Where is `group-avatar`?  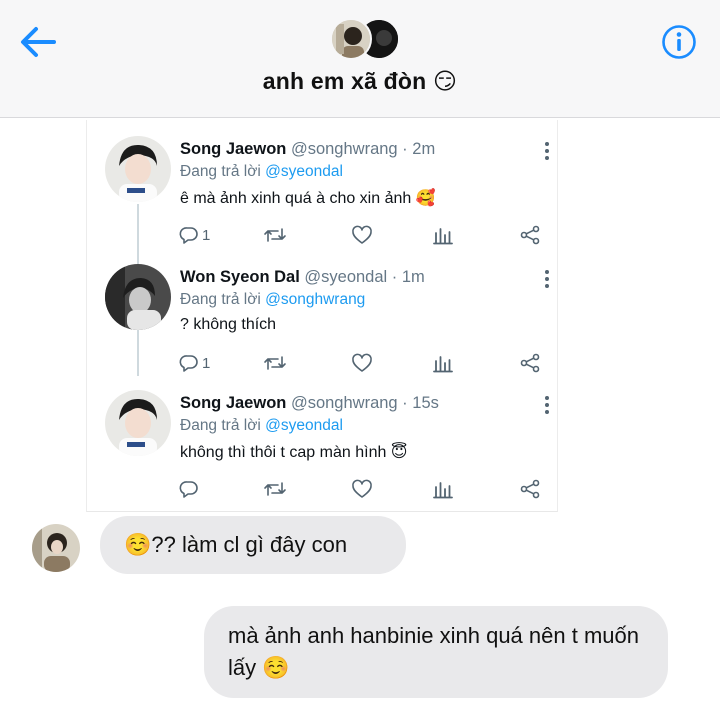
group-avatar is located at coordinates (367, 39).